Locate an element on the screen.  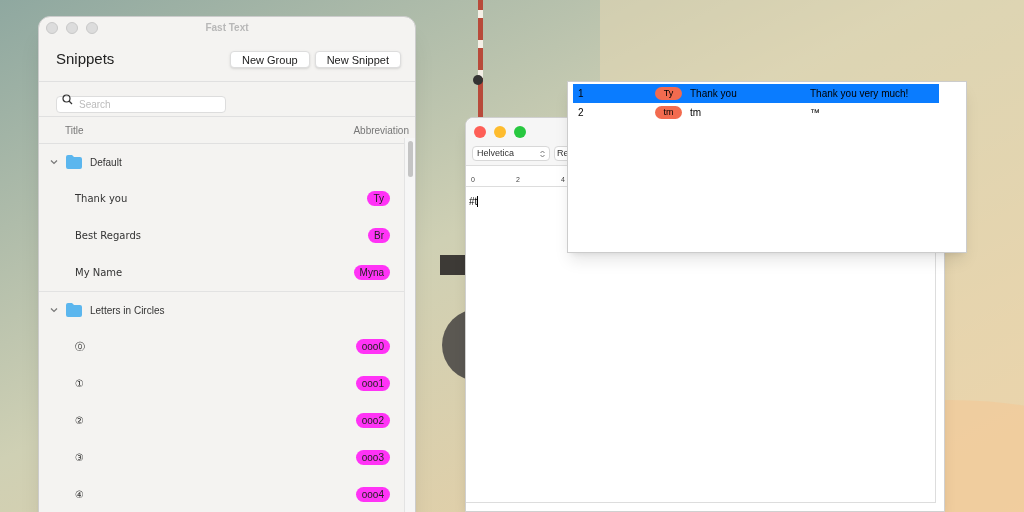
snippet-title: Thank you is located at coordinates (101, 198).